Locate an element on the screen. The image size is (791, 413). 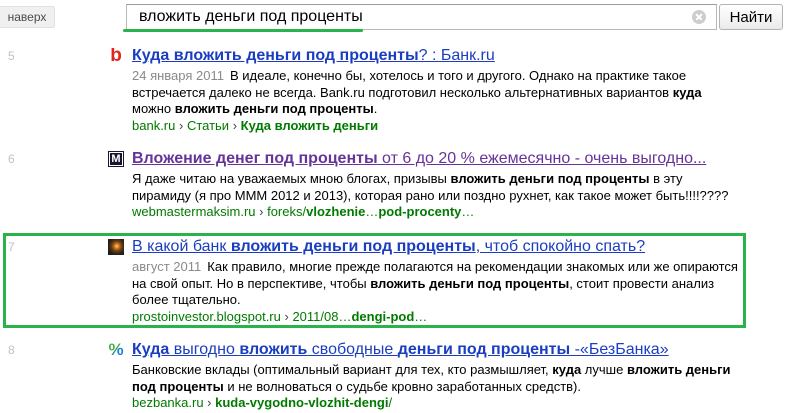
snippet-text: лучше is located at coordinates (604, 369).